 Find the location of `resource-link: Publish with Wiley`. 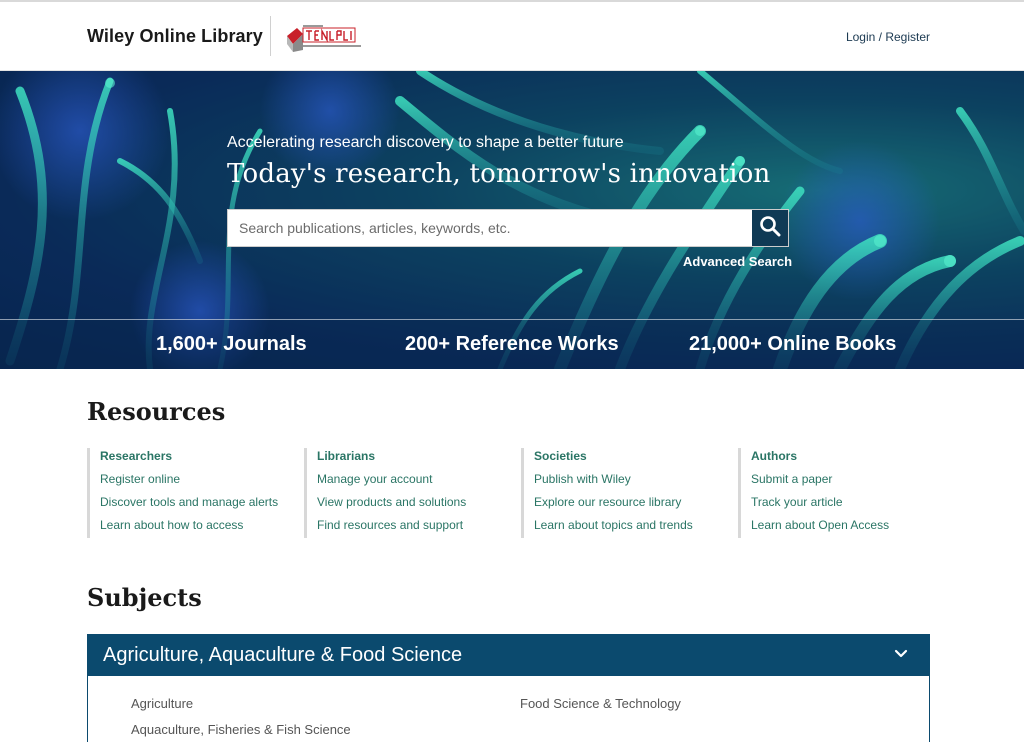

resource-link: Publish with Wiley is located at coordinates (627, 479).